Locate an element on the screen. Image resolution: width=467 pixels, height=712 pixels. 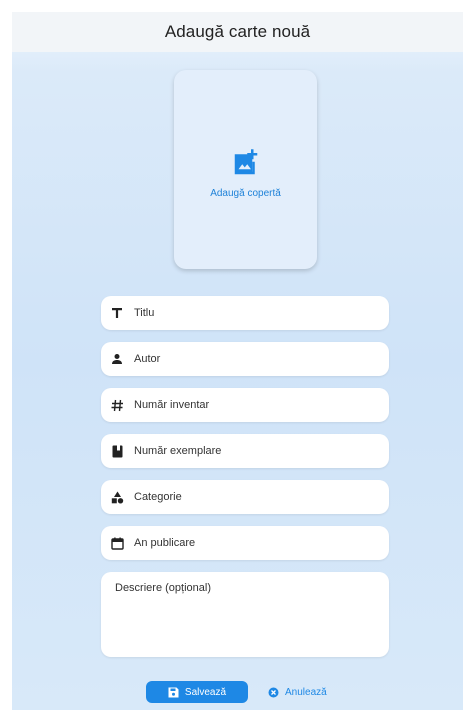
category-field-label: Categorie is located at coordinates (158, 497).